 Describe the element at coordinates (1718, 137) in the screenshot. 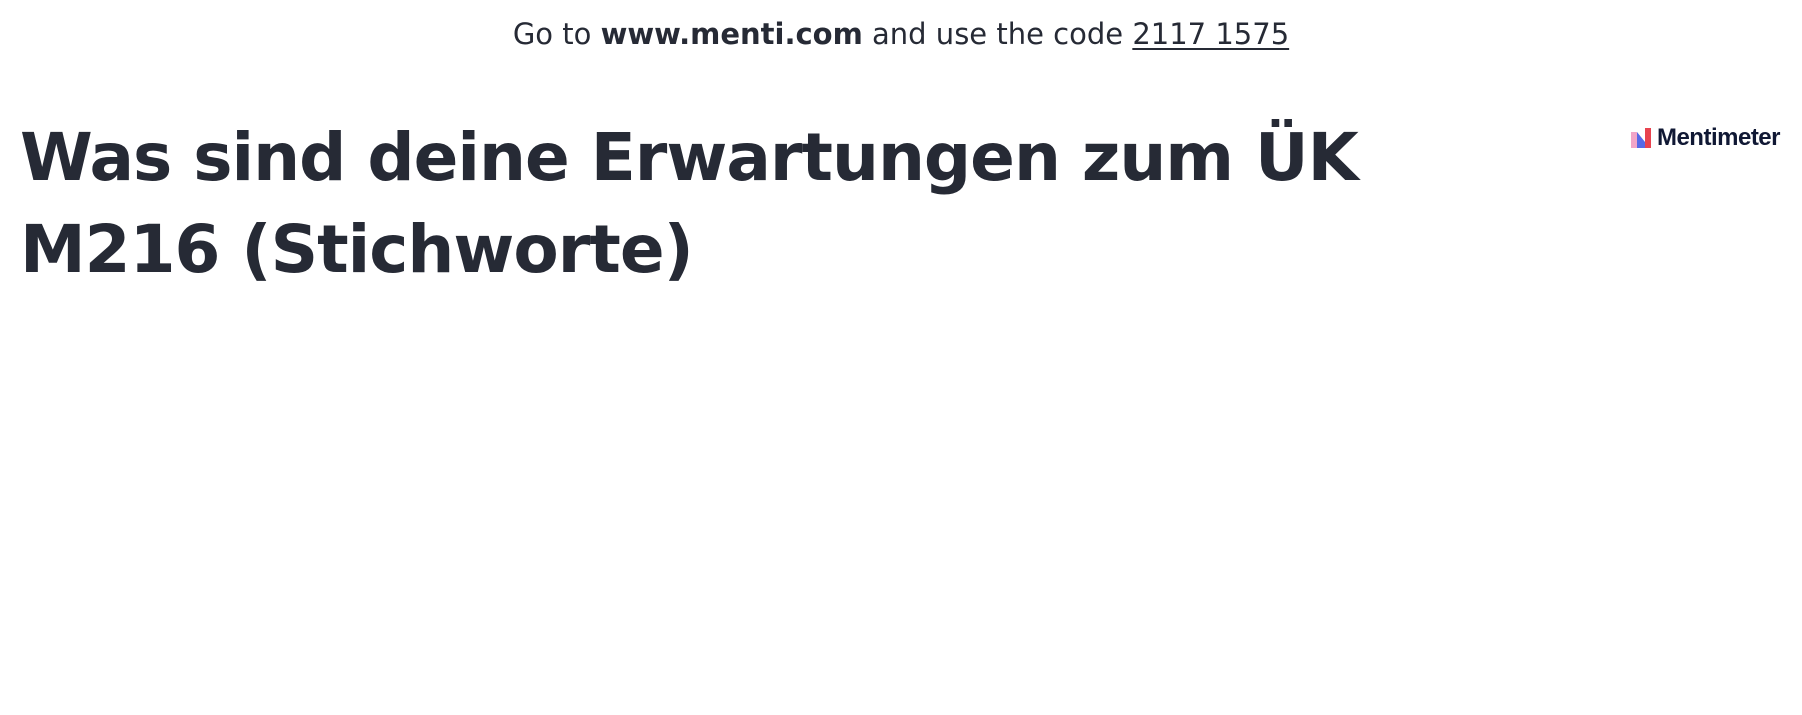

I see `brand-name: Mentimeter` at that location.